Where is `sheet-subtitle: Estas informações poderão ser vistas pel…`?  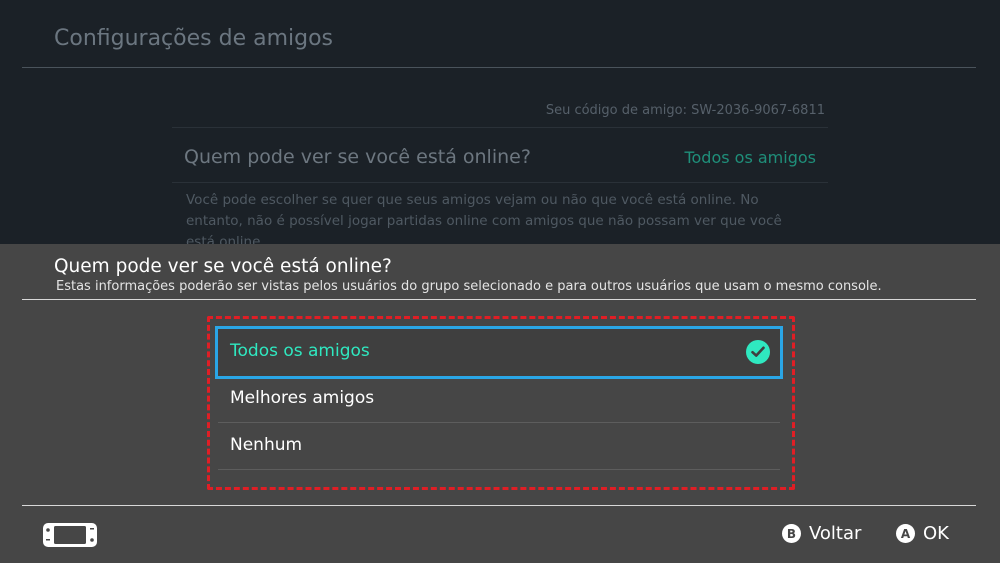
sheet-subtitle: Estas informações poderão ser vistas pel… is located at coordinates (469, 286).